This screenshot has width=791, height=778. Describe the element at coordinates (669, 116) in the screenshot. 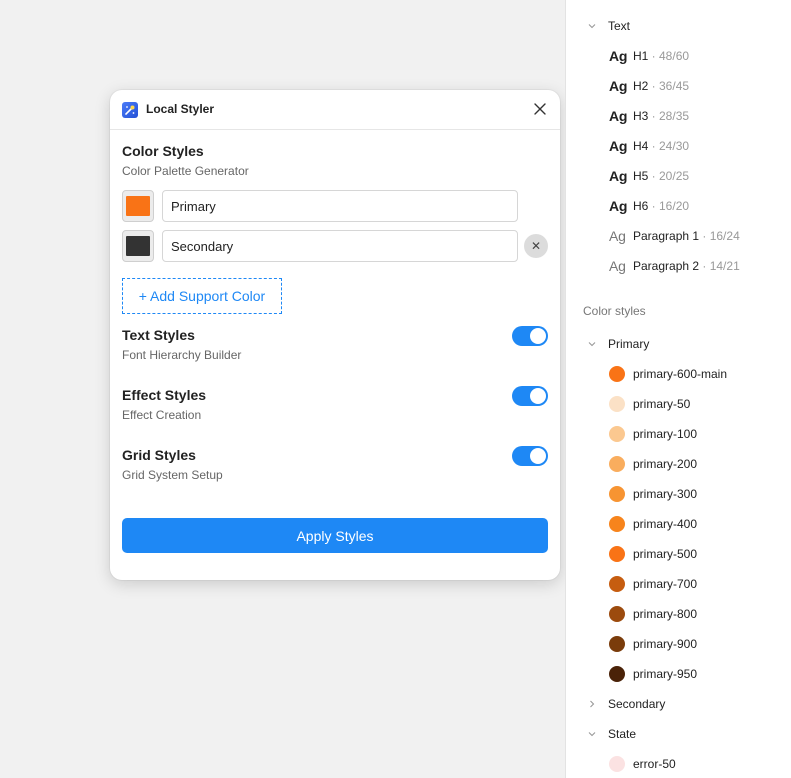

I see `text-style-metrics: · 28/35` at that location.